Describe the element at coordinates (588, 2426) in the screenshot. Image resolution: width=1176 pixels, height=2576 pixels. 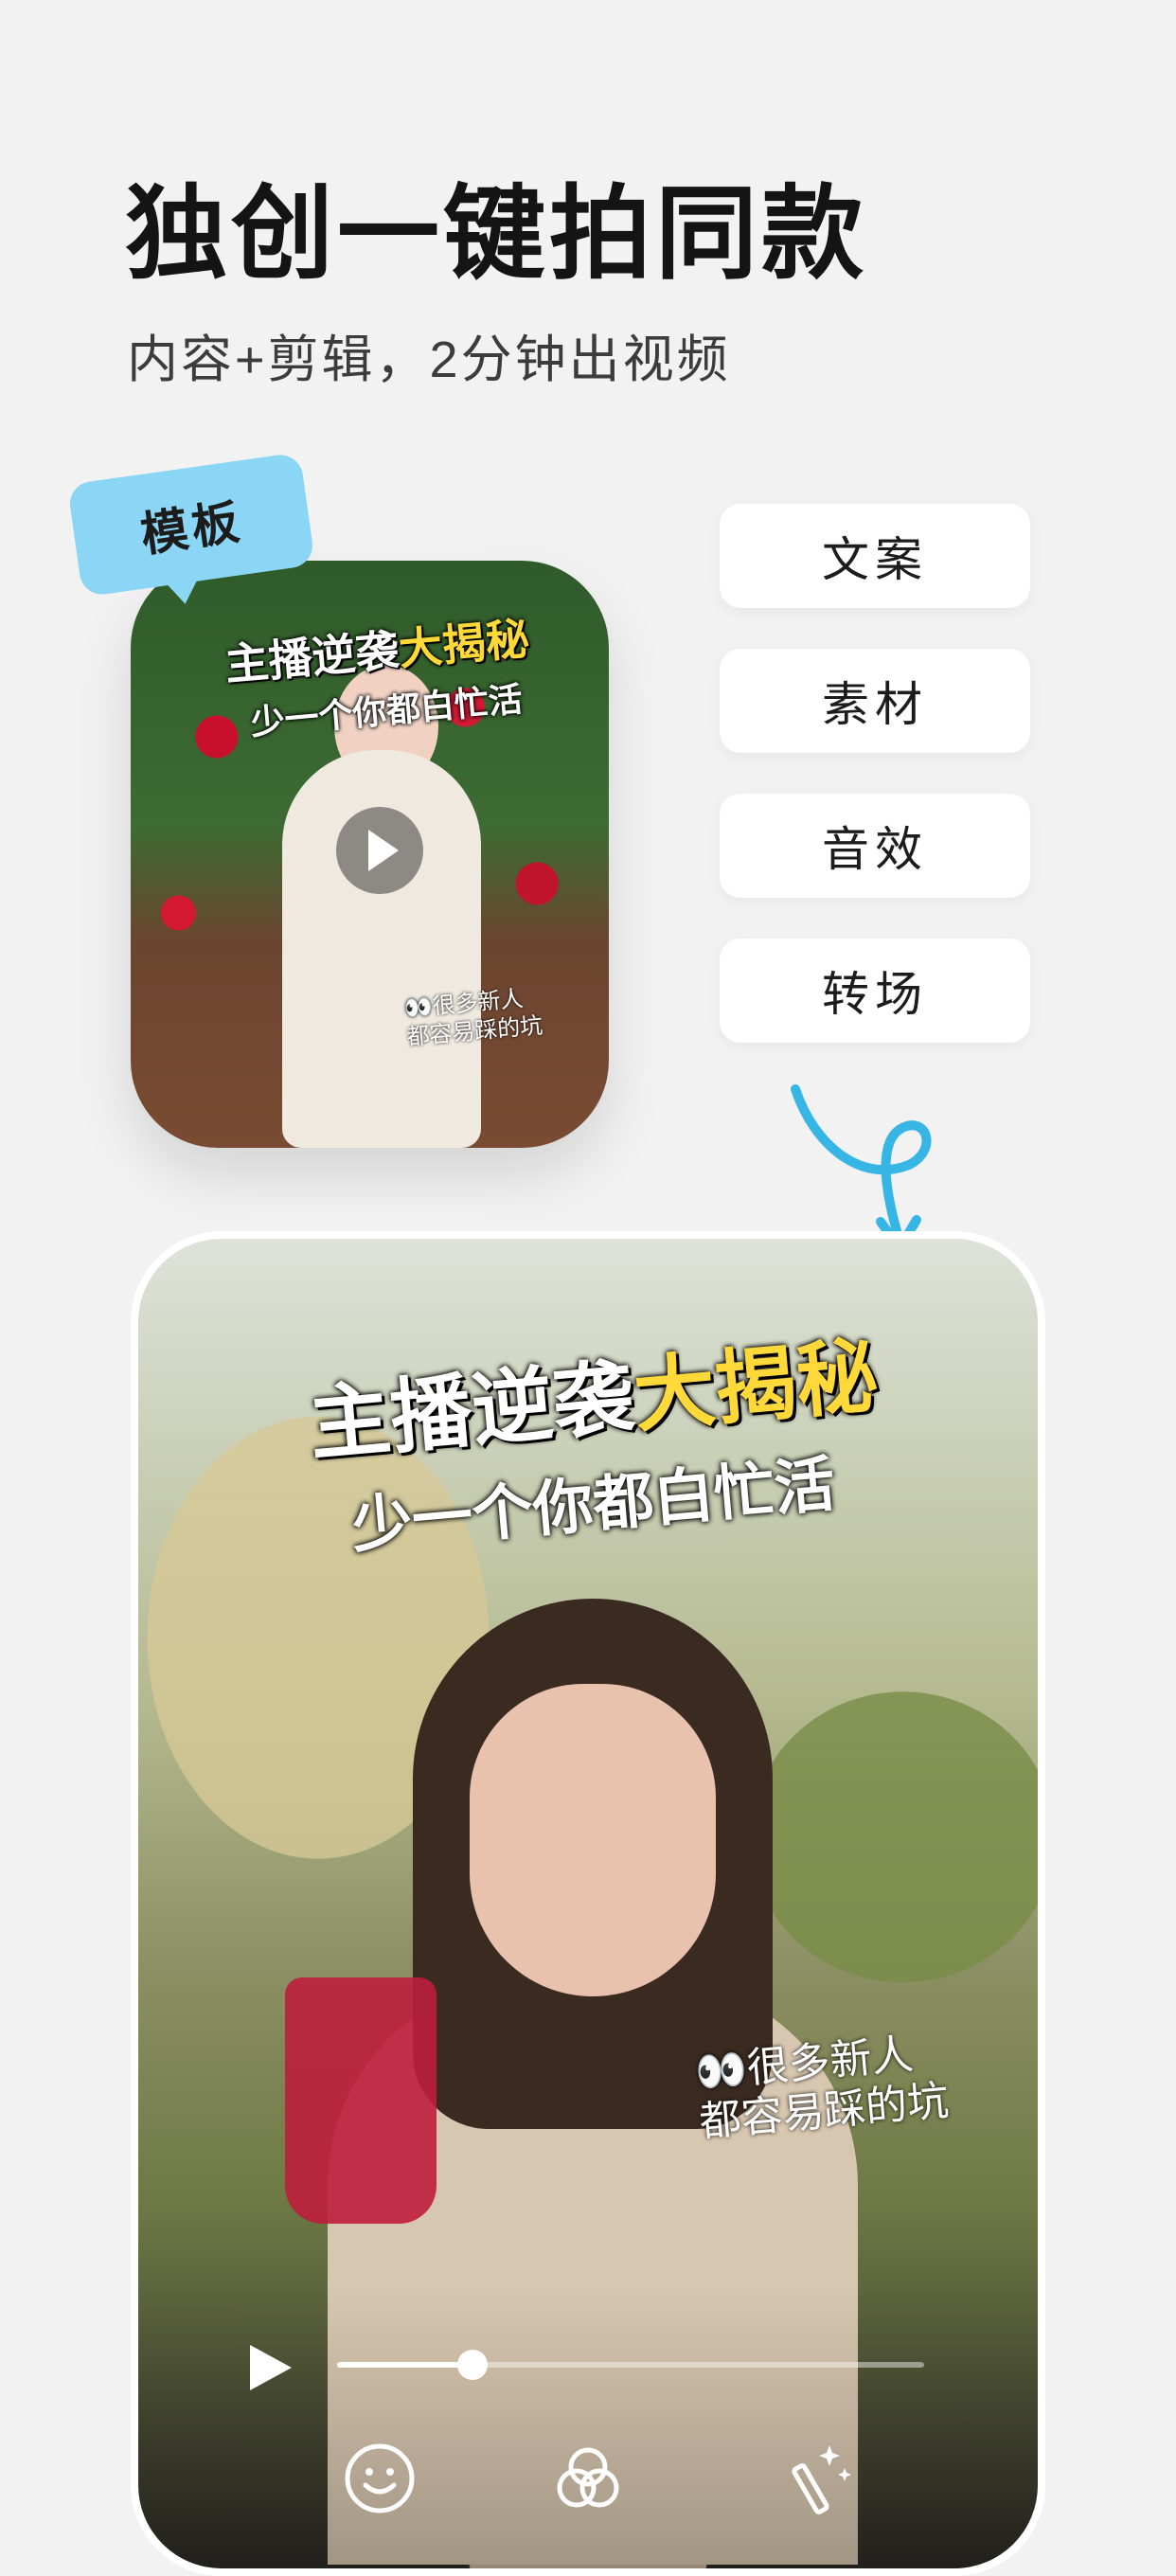
I see `player-controls` at that location.